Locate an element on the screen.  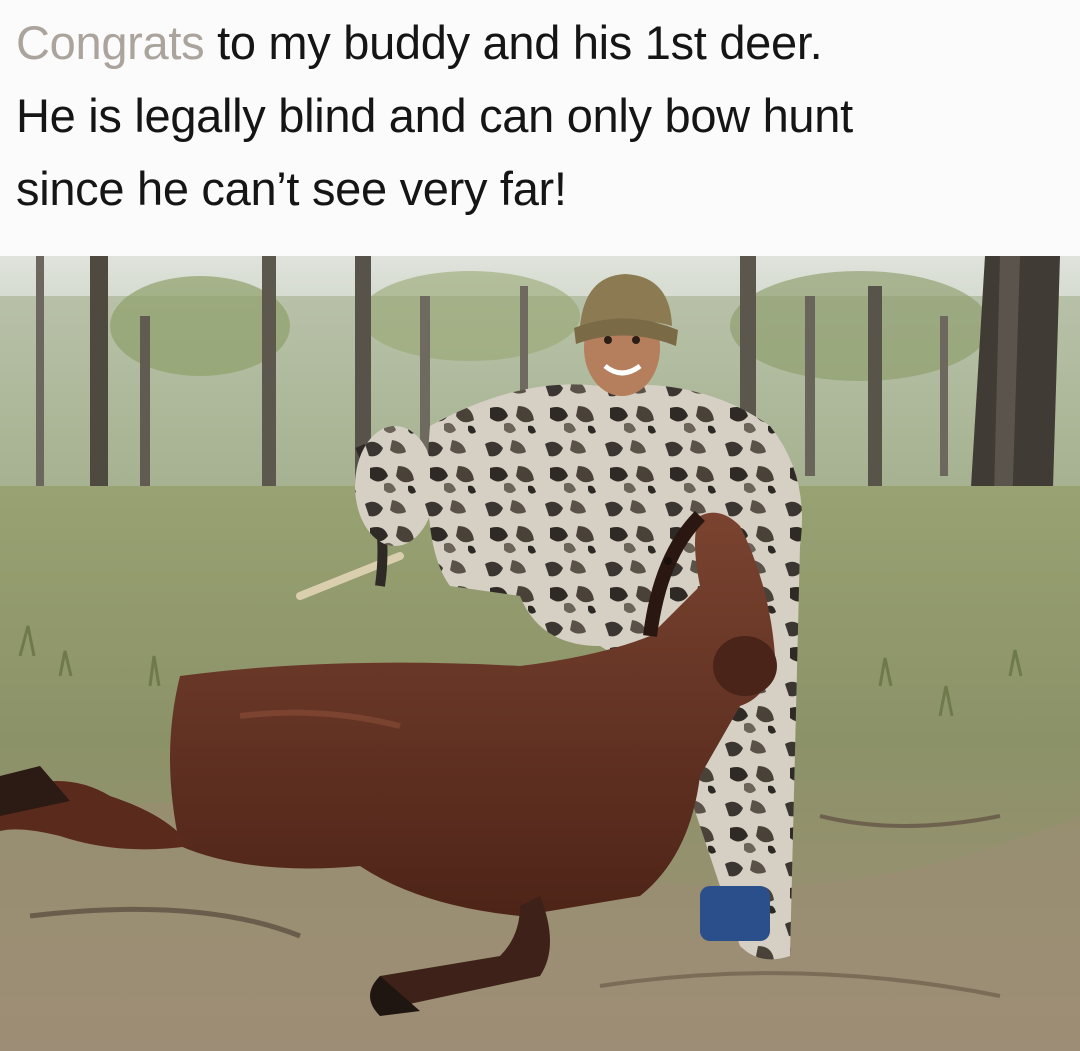
caption-line-1-rest: to my buddy and his 1st deer. is located at coordinates (513, 42).